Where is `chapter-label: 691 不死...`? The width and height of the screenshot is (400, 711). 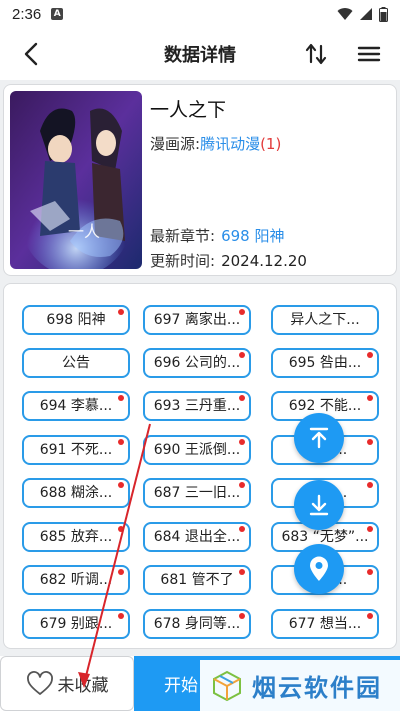
chapter-label: 691 不死... is located at coordinates (76, 450).